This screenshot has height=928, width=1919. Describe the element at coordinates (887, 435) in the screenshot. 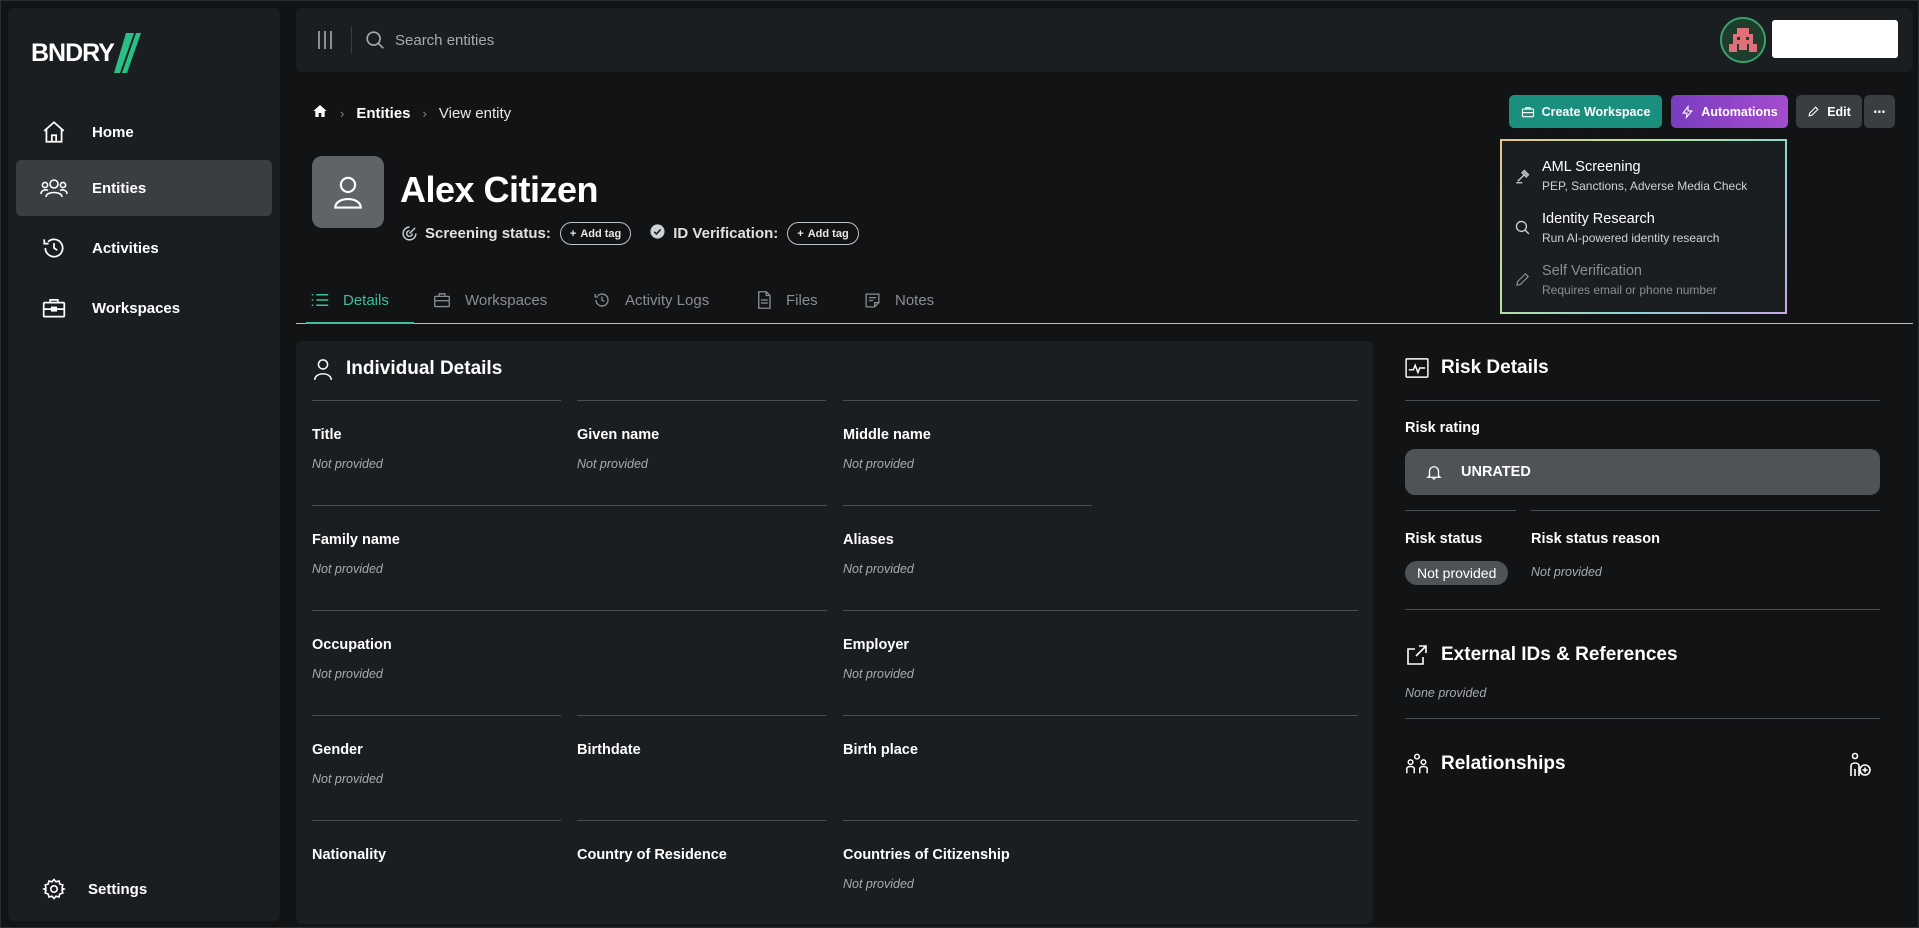

I see `field-label: Middle name` at that location.